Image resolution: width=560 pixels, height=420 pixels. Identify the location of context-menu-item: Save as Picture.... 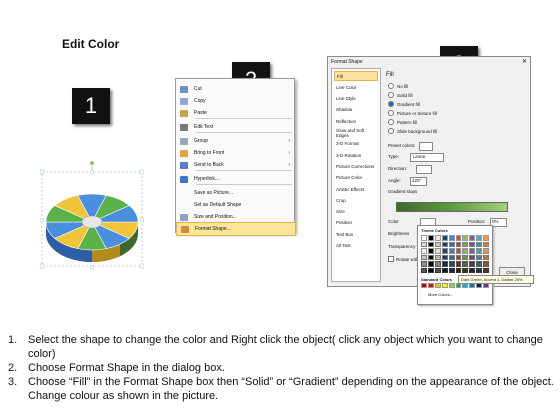
(235, 193).